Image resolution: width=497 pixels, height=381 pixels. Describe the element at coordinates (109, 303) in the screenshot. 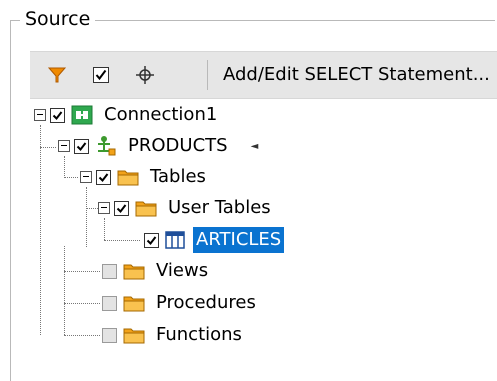

I see `procedures-checkbox` at that location.